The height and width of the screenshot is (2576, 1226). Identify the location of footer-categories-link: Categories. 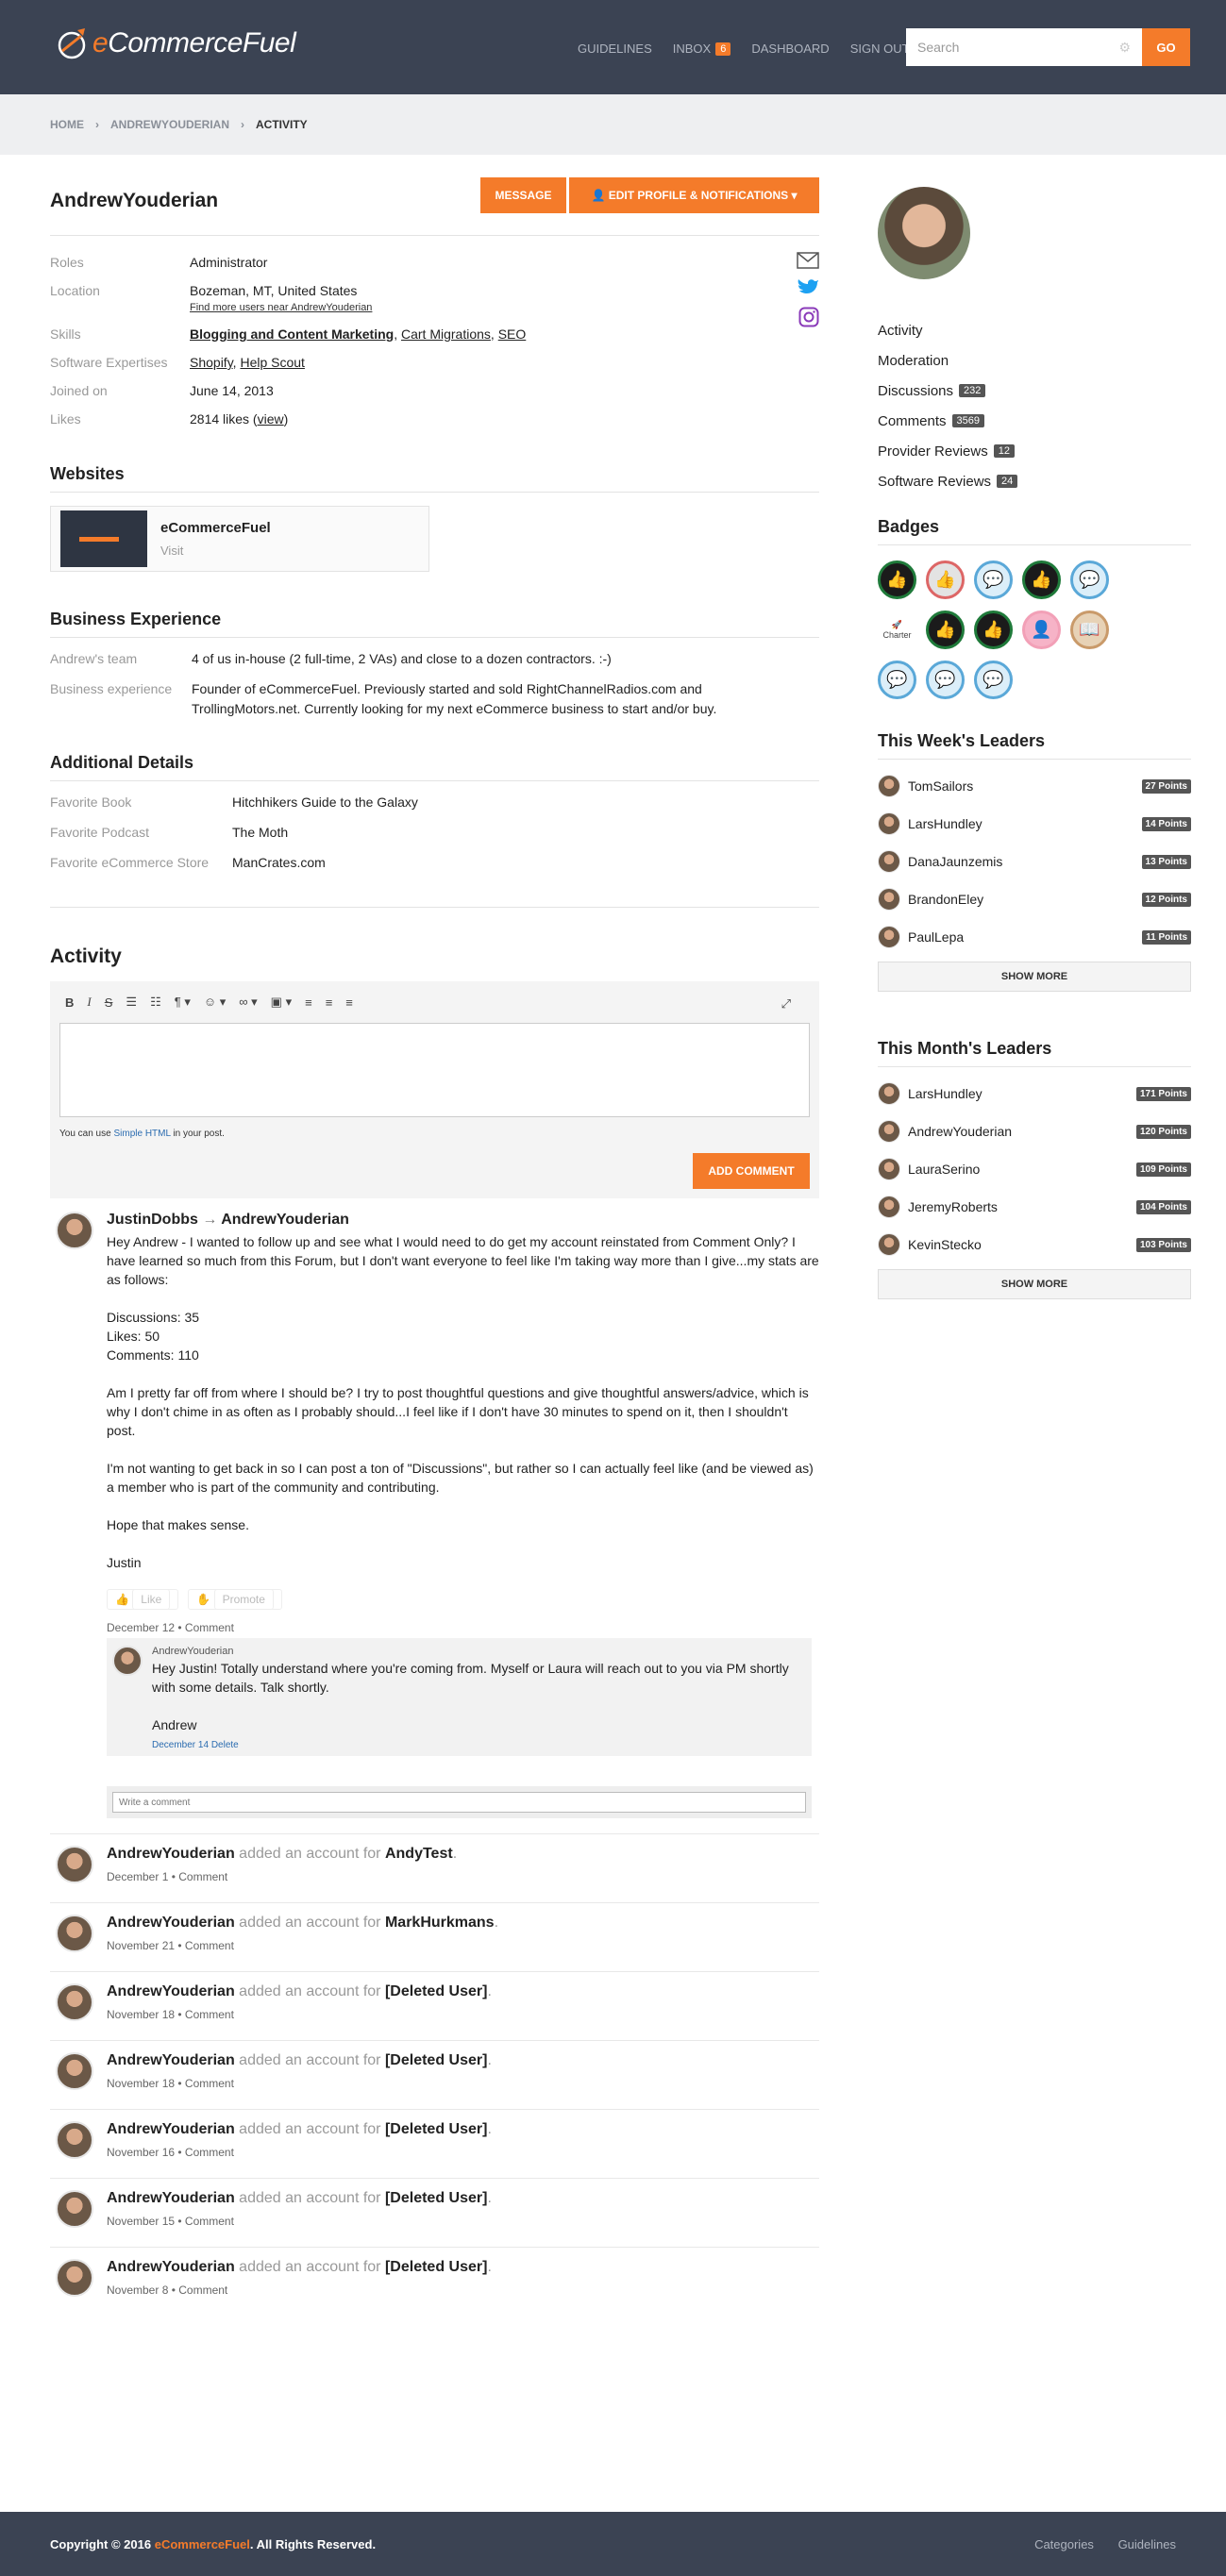
(1064, 2544).